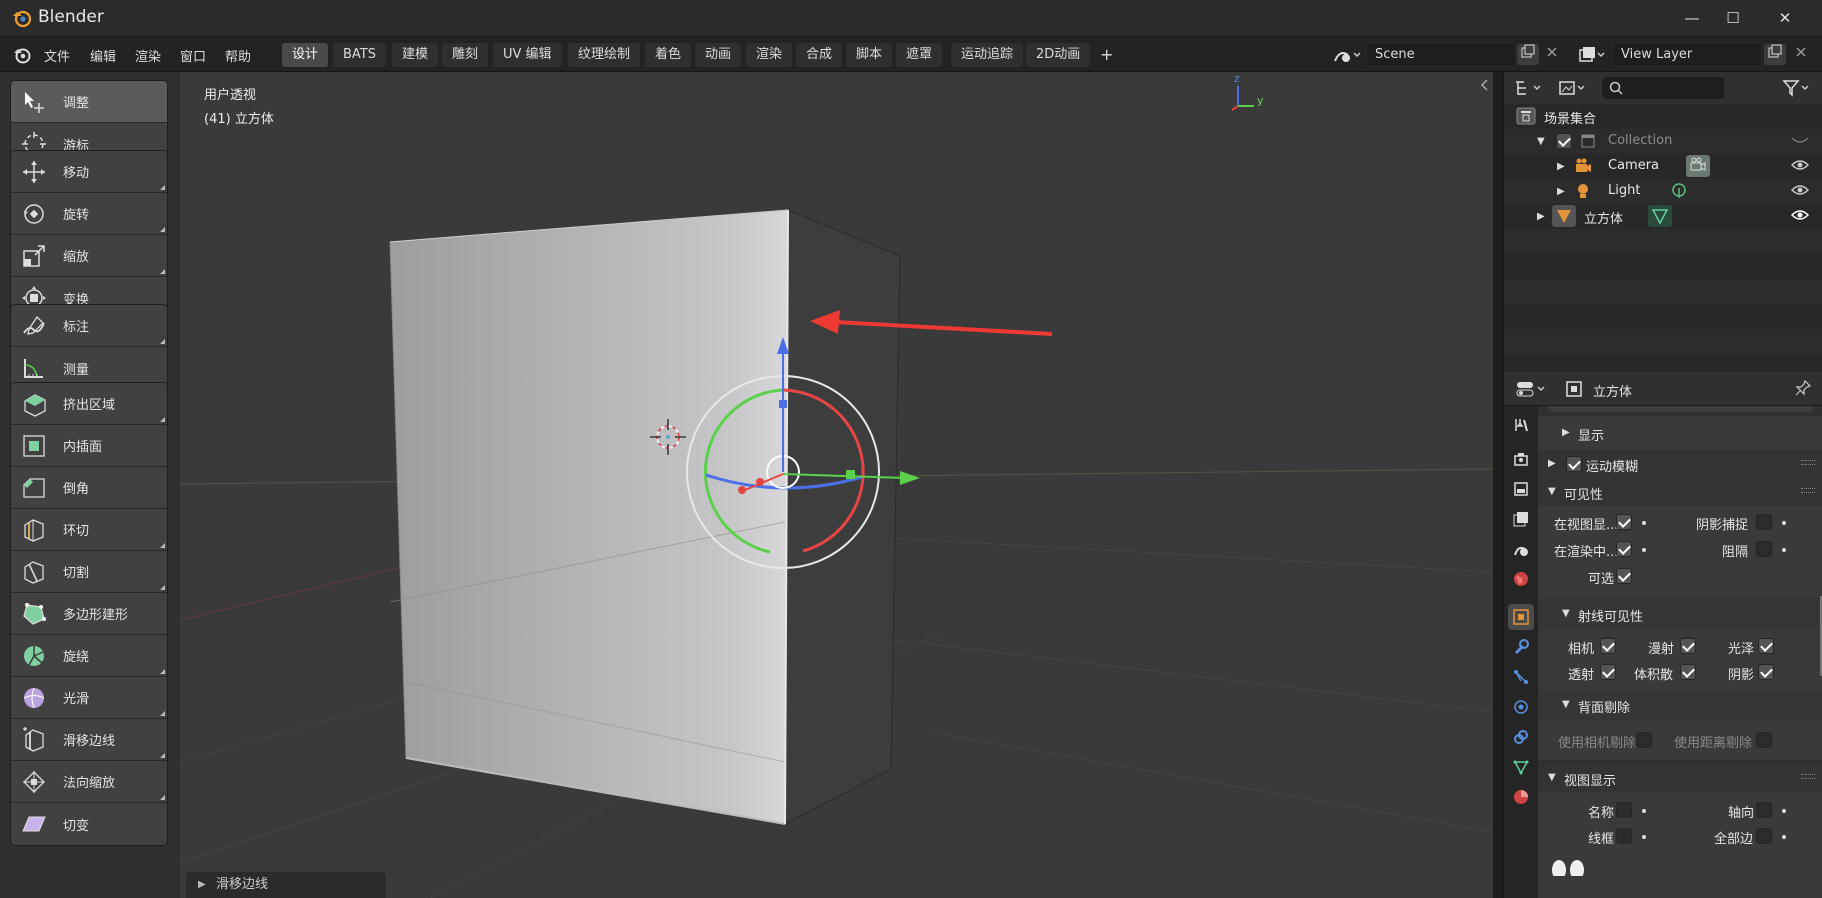 The image size is (1822, 898). I want to click on tree-row-cube: ▶ 立方体, so click(1663, 216).